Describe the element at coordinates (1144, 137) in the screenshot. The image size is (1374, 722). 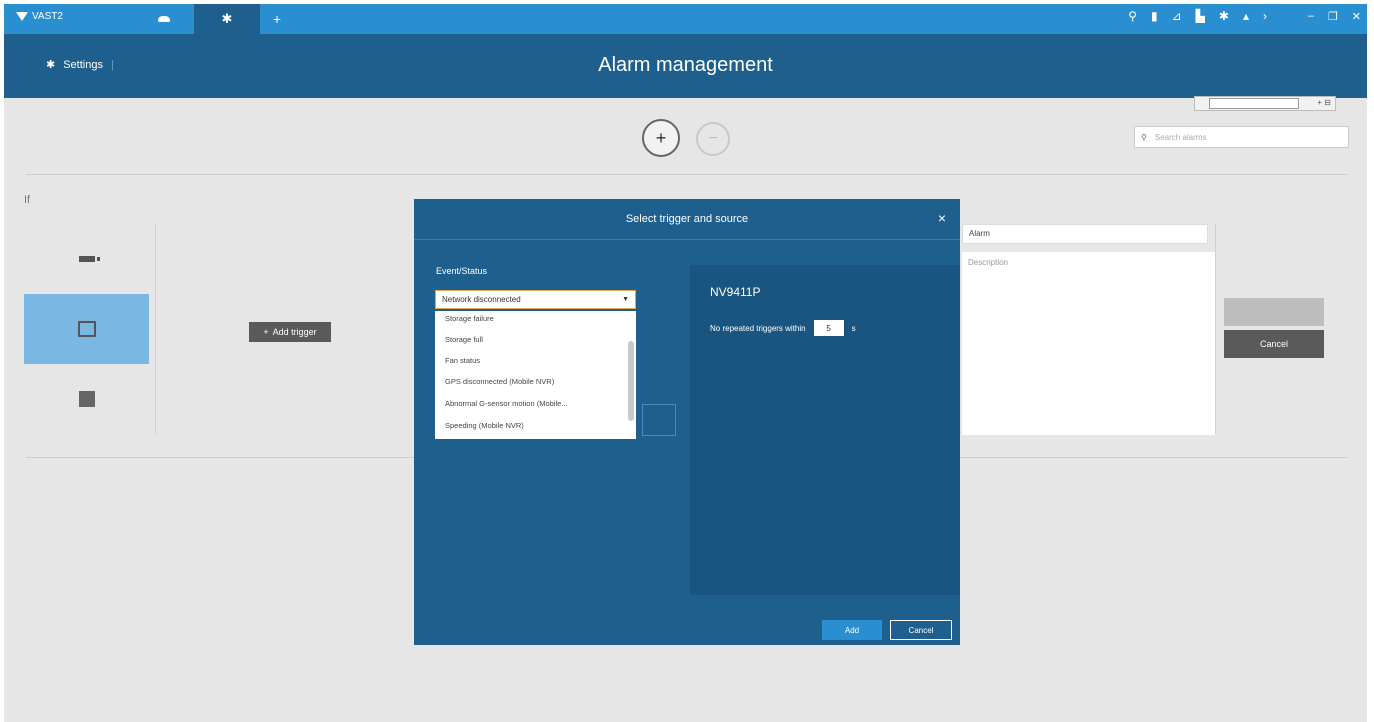
I see `search-icon: ⚲` at that location.